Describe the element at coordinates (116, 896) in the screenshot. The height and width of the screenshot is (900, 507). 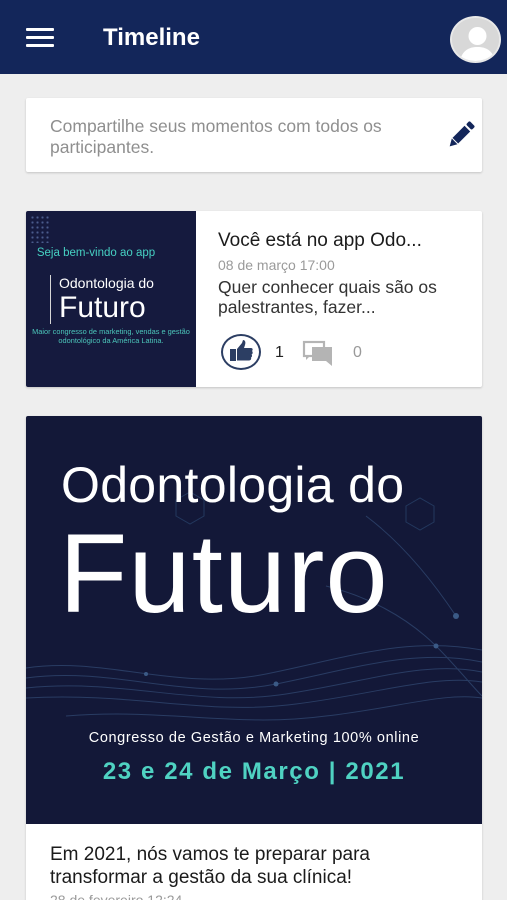
I see `featured-post-date: 28 de fevereiro 12:24` at that location.